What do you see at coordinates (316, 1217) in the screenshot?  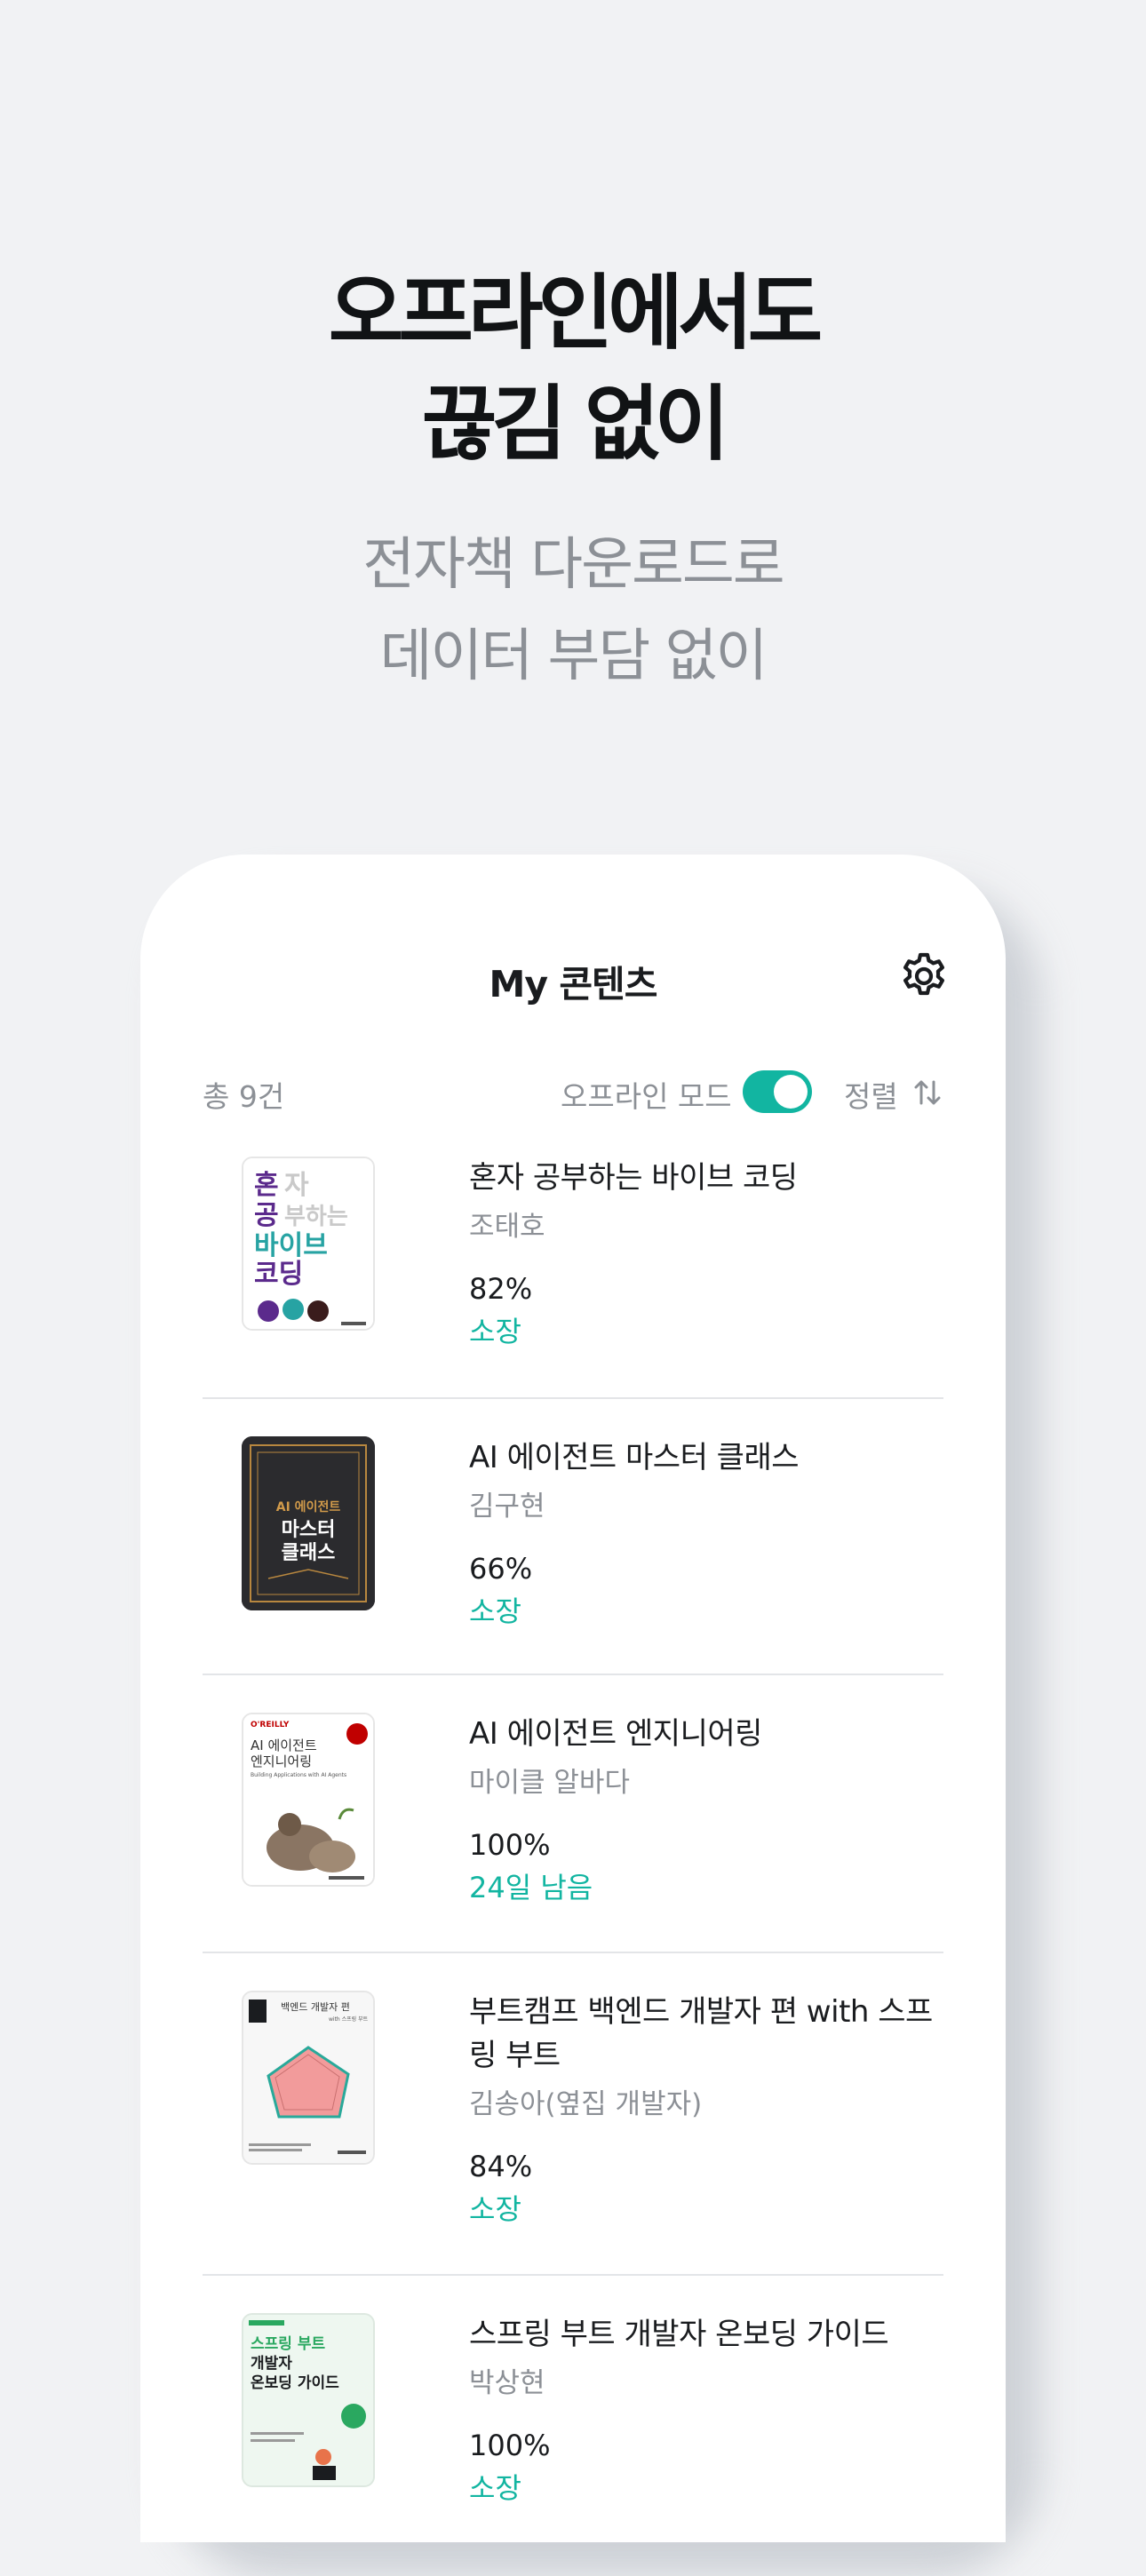 I see `svg-text: 부하는` at bounding box center [316, 1217].